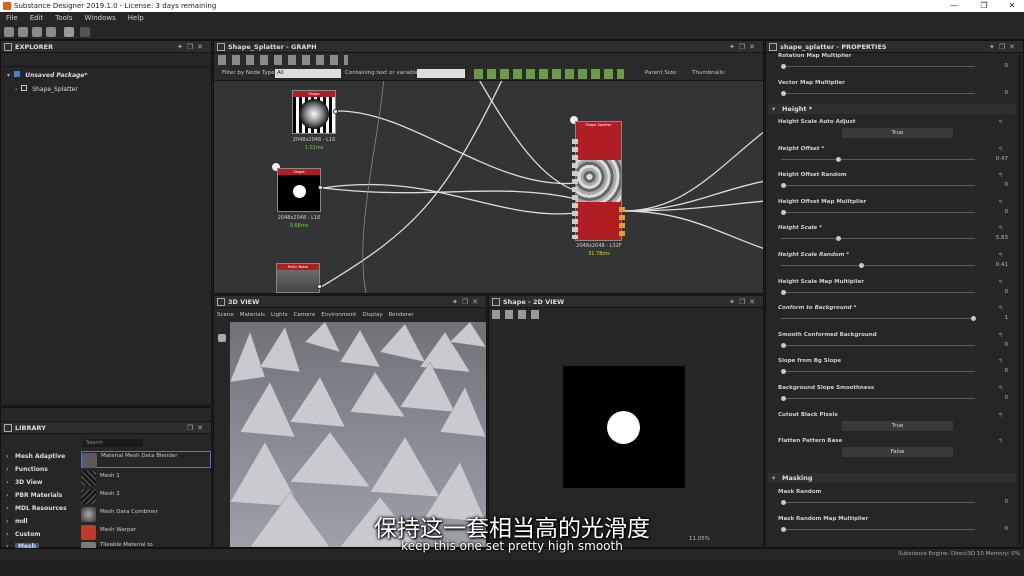  What do you see at coordinates (252, 315) in the screenshot?
I see `3d-tab-materials: Materials` at bounding box center [252, 315].